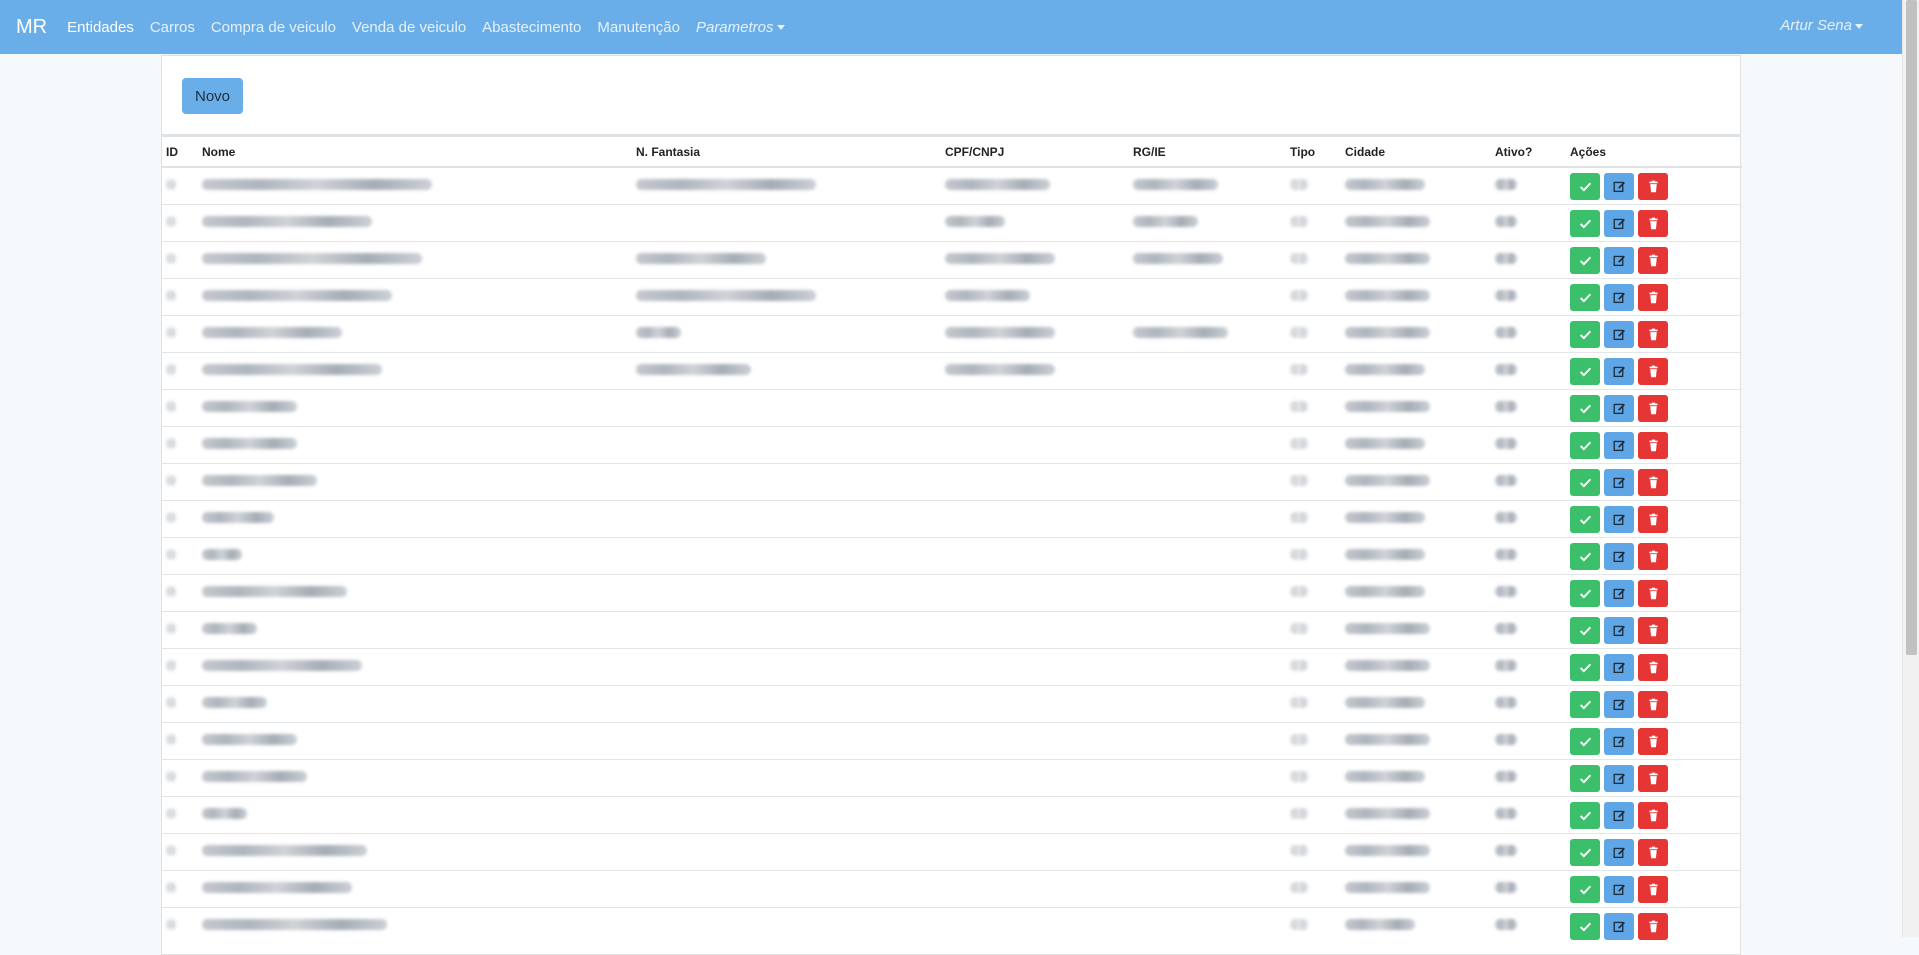 The height and width of the screenshot is (955, 1919). I want to click on nav-item-entidades: Entidades, so click(100, 27).